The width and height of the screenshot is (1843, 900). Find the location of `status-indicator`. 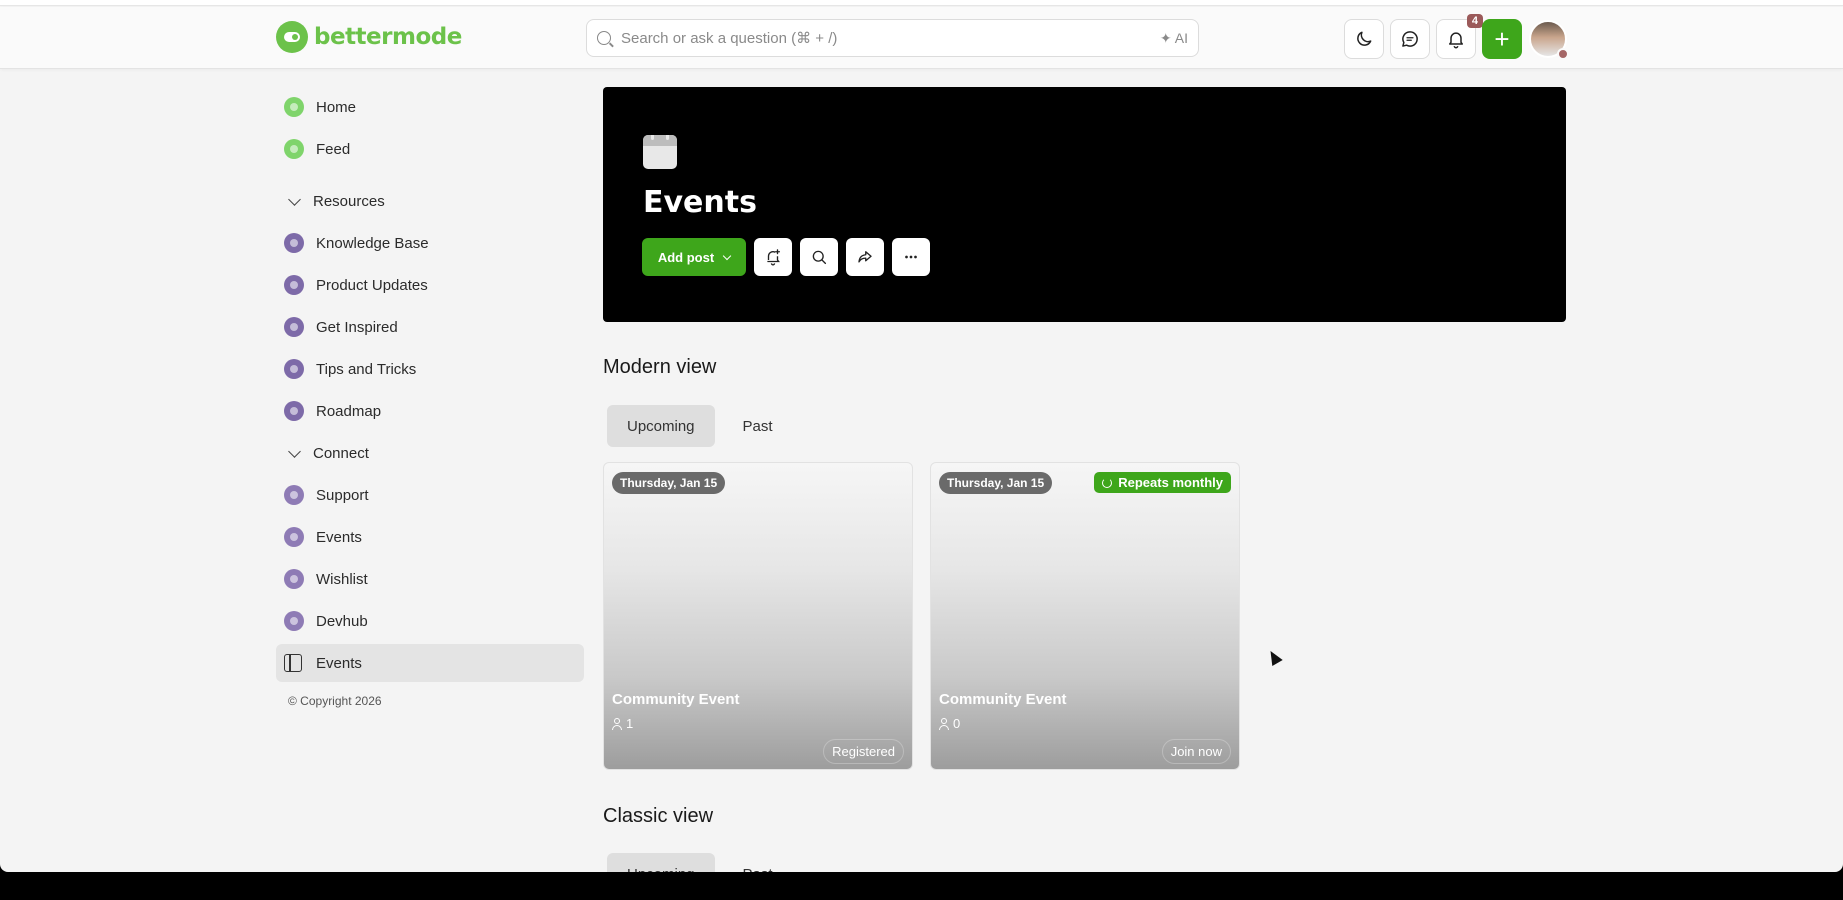

status-indicator is located at coordinates (1563, 54).